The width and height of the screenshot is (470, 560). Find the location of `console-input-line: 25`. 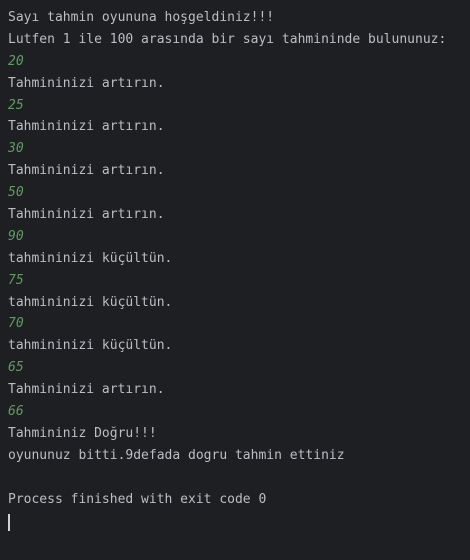

console-input-line: 25 is located at coordinates (16, 105).